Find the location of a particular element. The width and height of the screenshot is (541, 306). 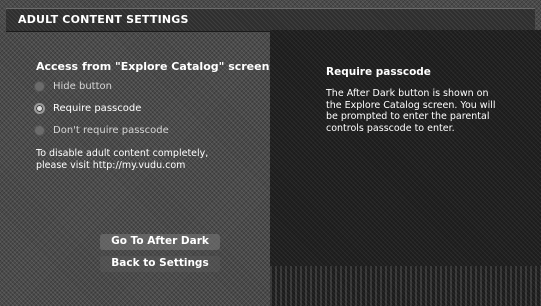

back-to-settings-button: Back to Settings is located at coordinates (160, 264).